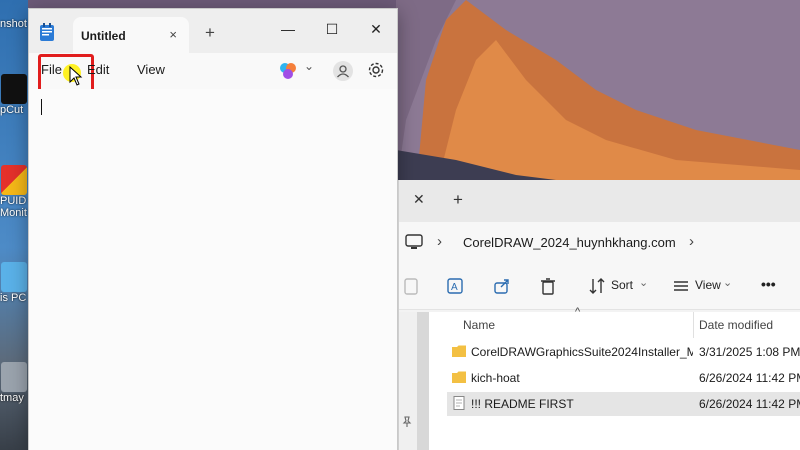 The width and height of the screenshot is (800, 450). I want to click on tab-title: Untitled, so click(103, 36).